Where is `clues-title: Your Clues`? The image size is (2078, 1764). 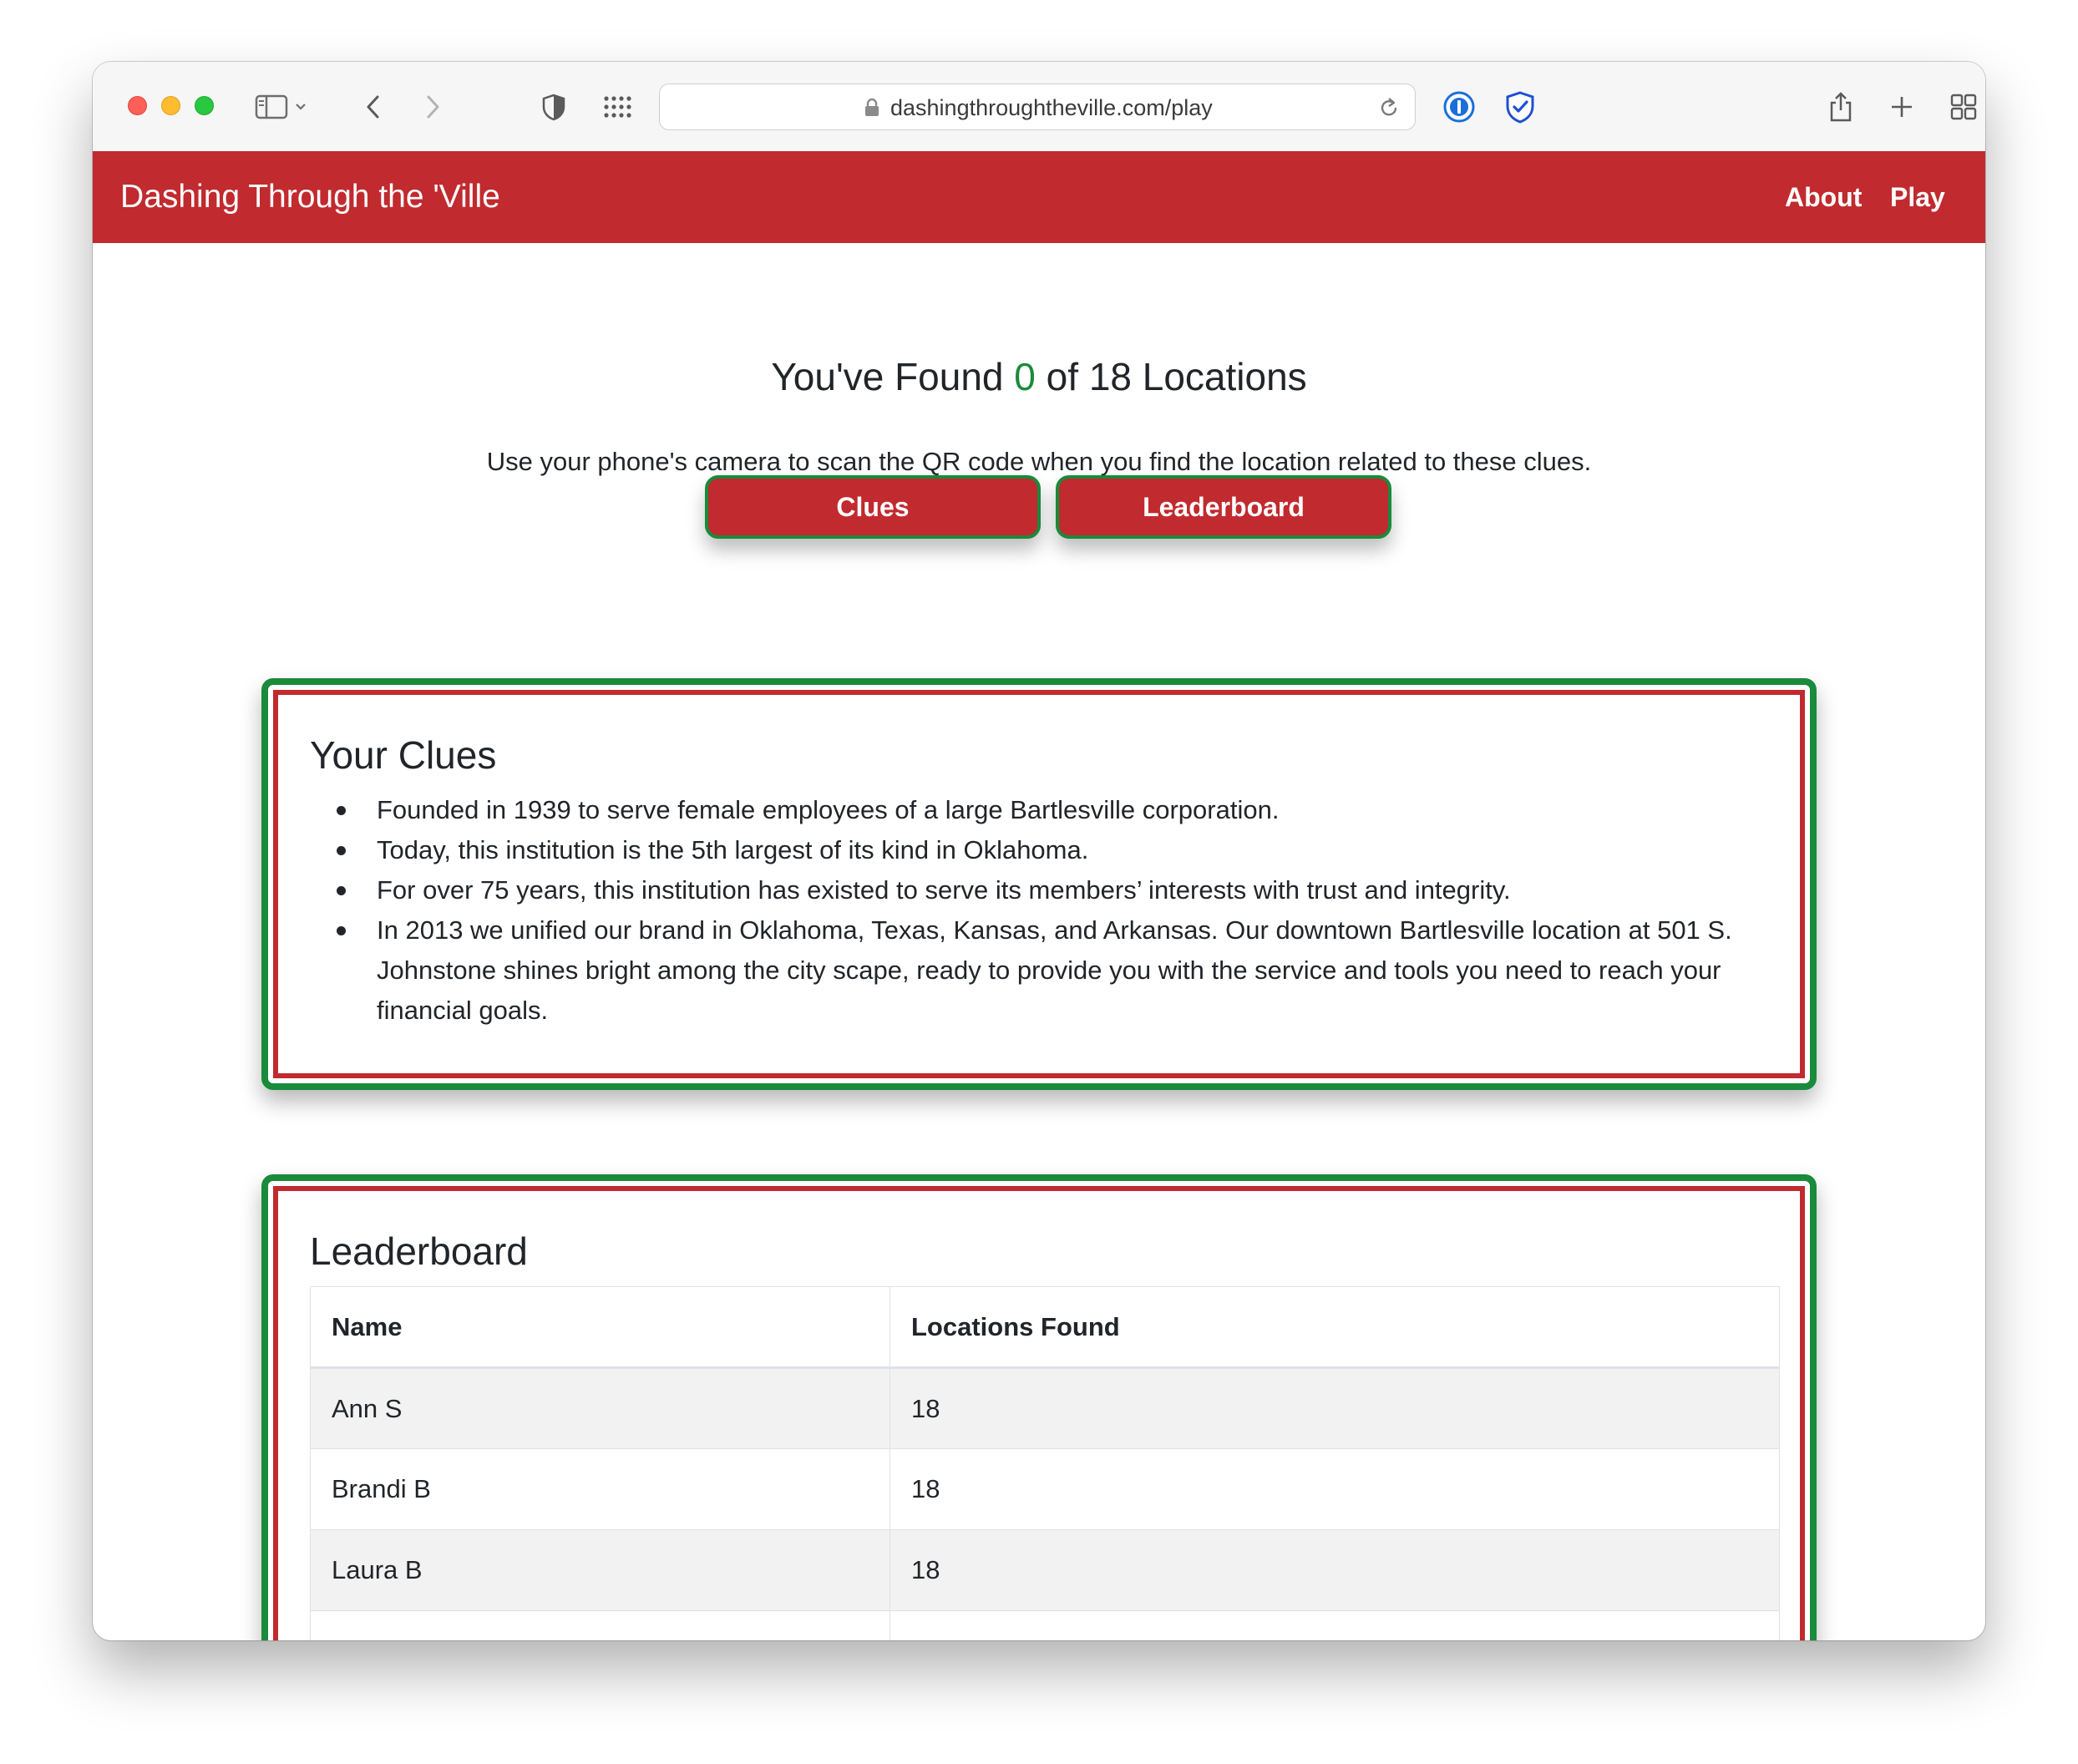 clues-title: Your Clues is located at coordinates (404, 755).